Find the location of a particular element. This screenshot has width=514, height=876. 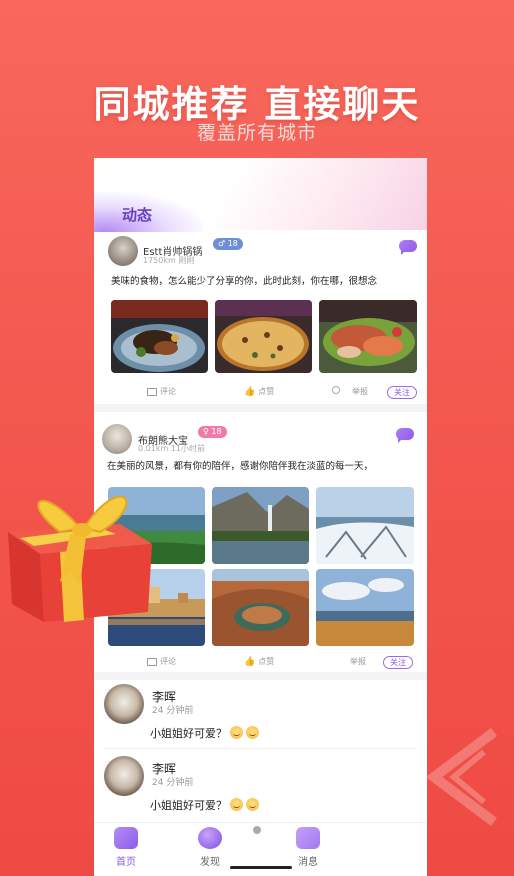

planet-icon is located at coordinates (210, 838).